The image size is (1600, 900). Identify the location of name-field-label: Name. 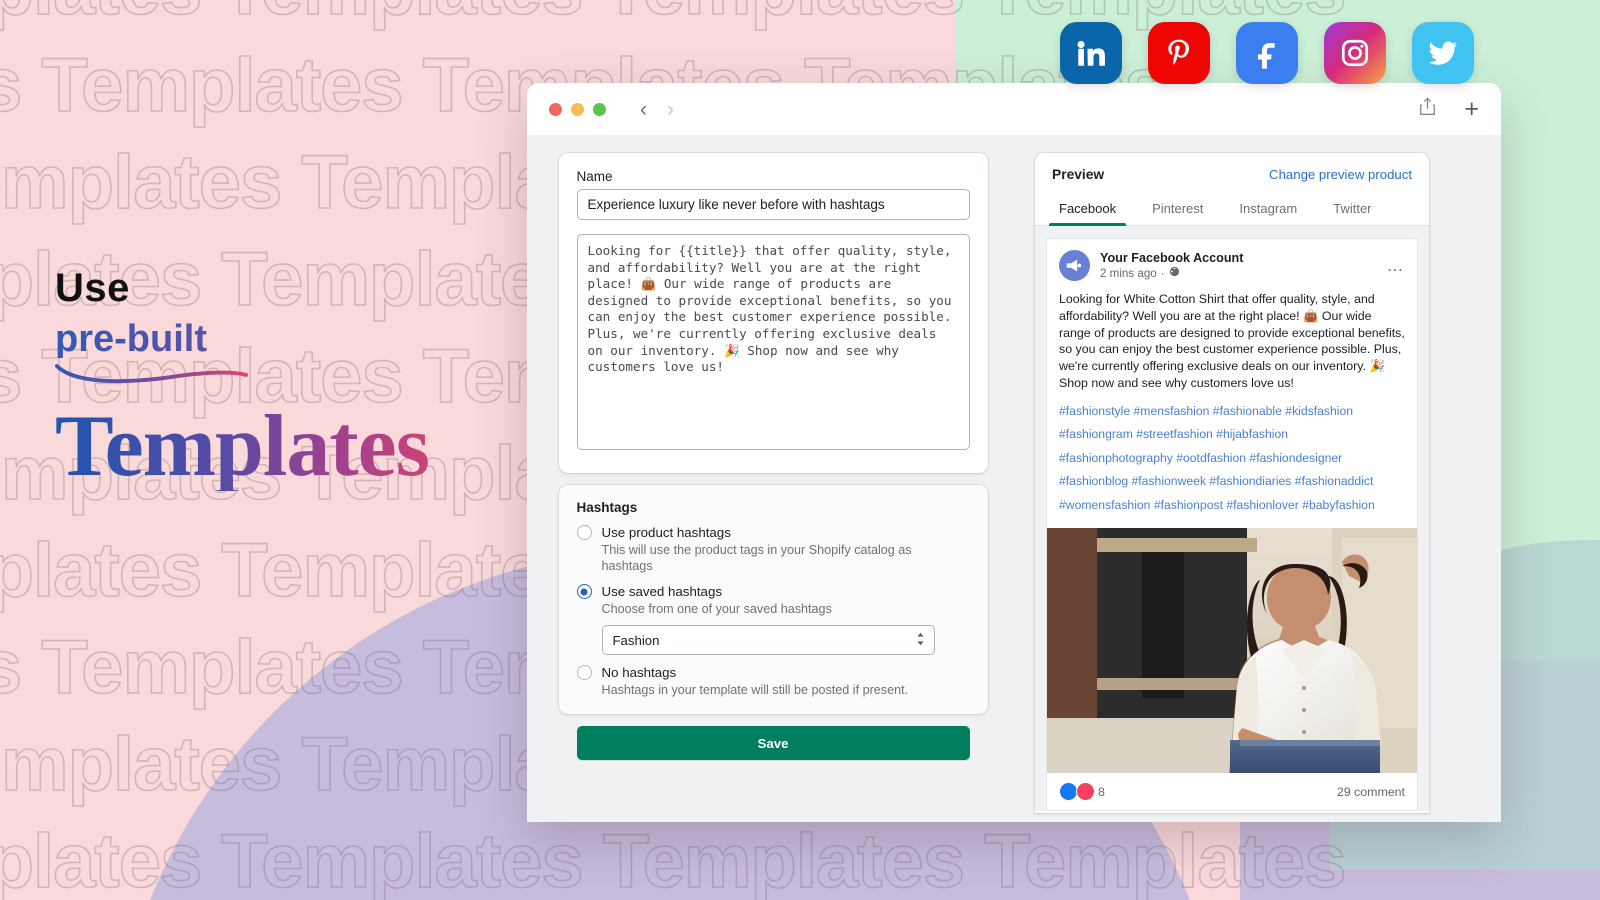
(594, 176).